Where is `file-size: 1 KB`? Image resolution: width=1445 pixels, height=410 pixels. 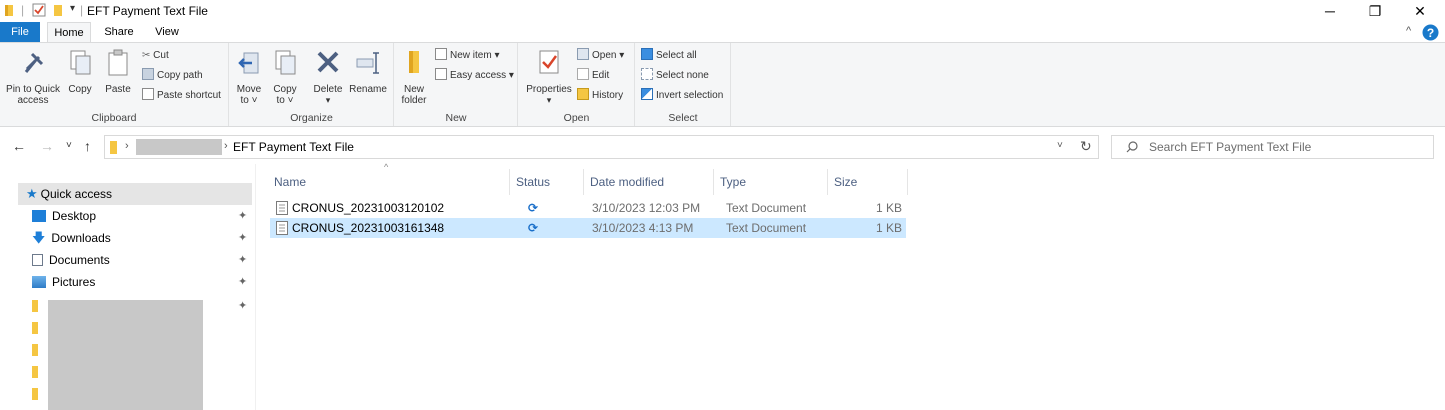
file-size: 1 KB is located at coordinates (888, 228).